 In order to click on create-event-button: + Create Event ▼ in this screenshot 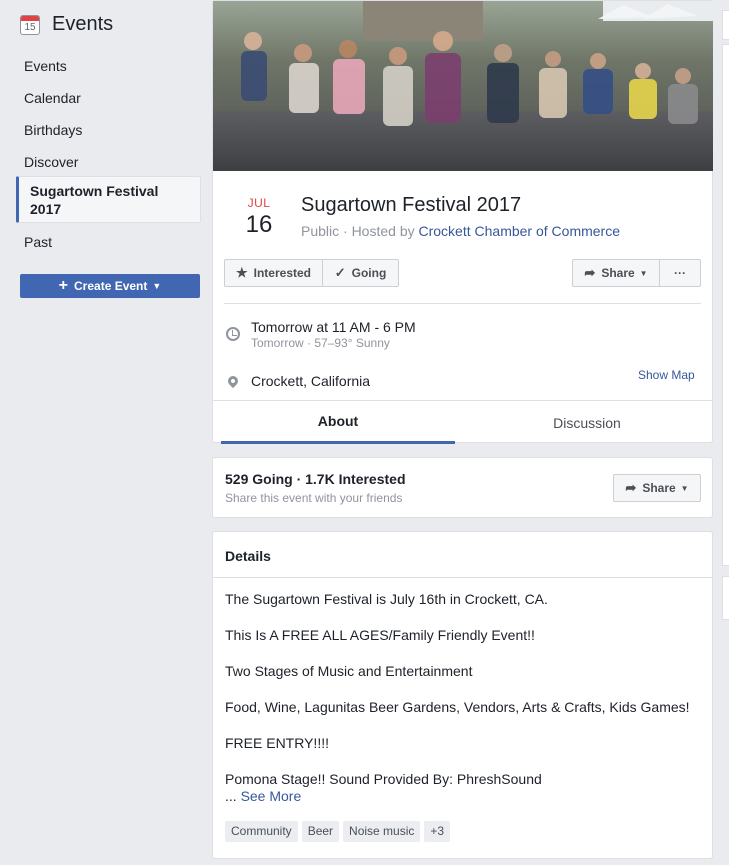, I will do `click(110, 286)`.